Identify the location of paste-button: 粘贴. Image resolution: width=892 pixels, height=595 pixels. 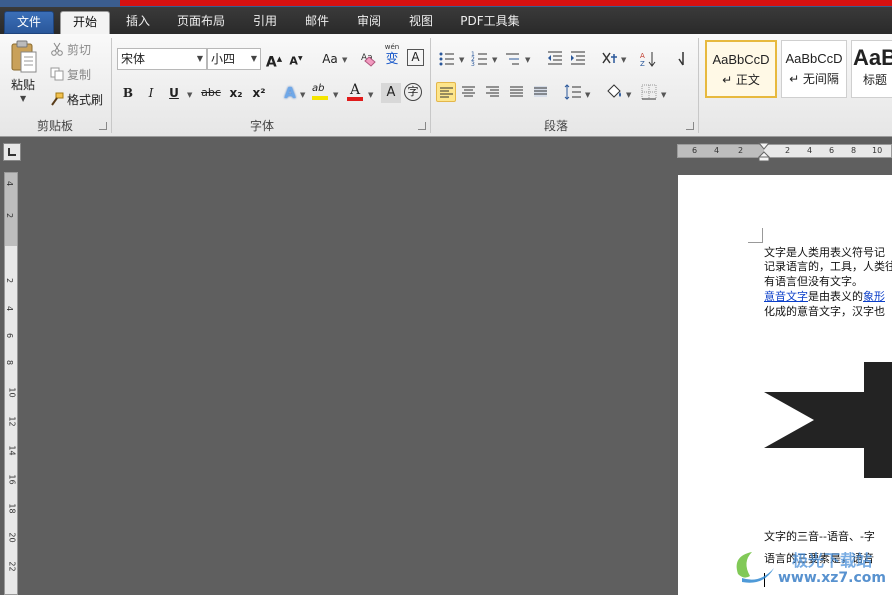
(23, 84).